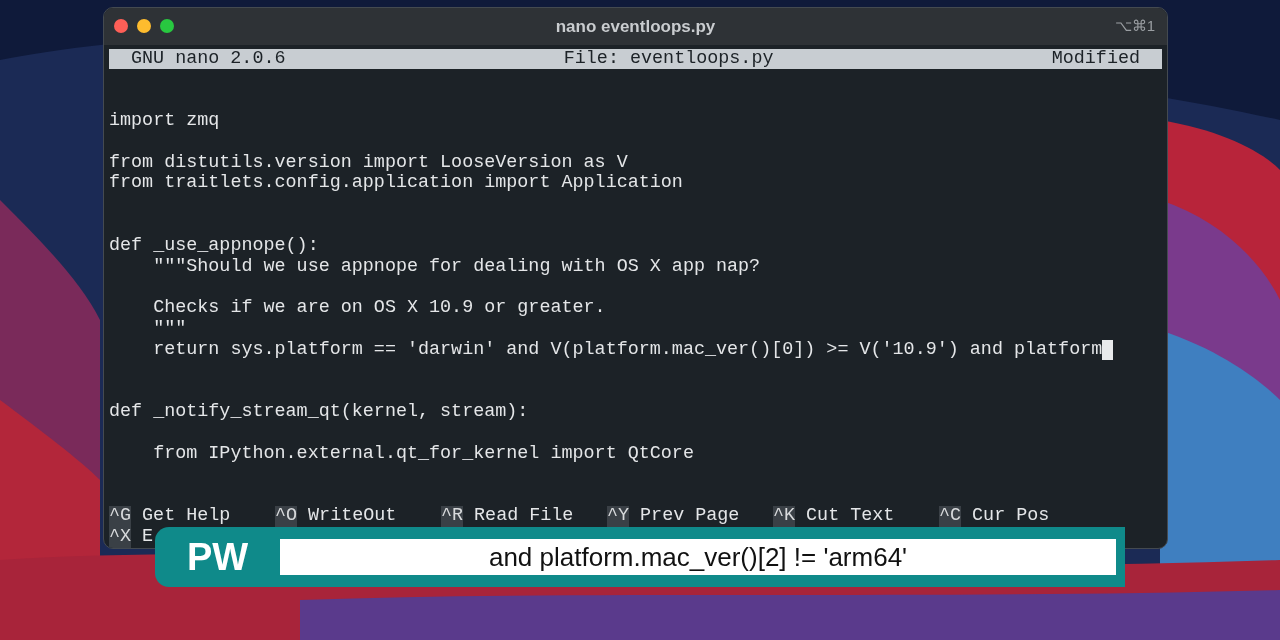  Describe the element at coordinates (120, 537) in the screenshot. I see `shortcut-key: ^X` at that location.